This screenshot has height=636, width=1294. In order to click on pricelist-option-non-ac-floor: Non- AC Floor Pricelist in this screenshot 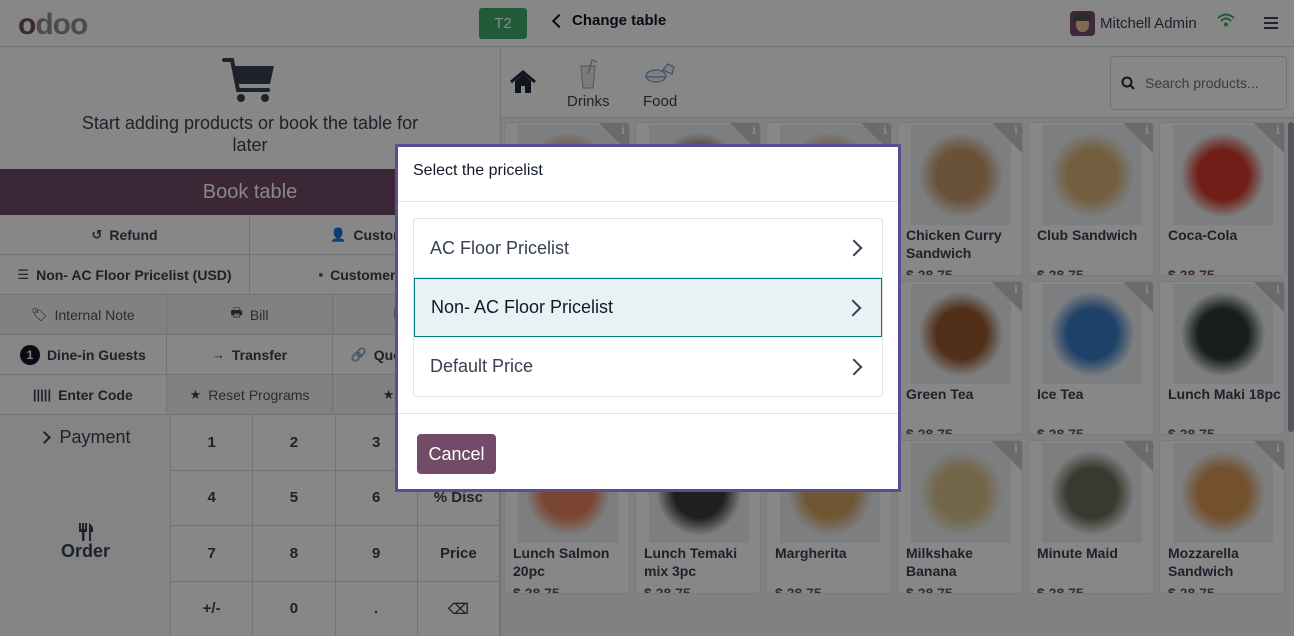, I will do `click(648, 307)`.